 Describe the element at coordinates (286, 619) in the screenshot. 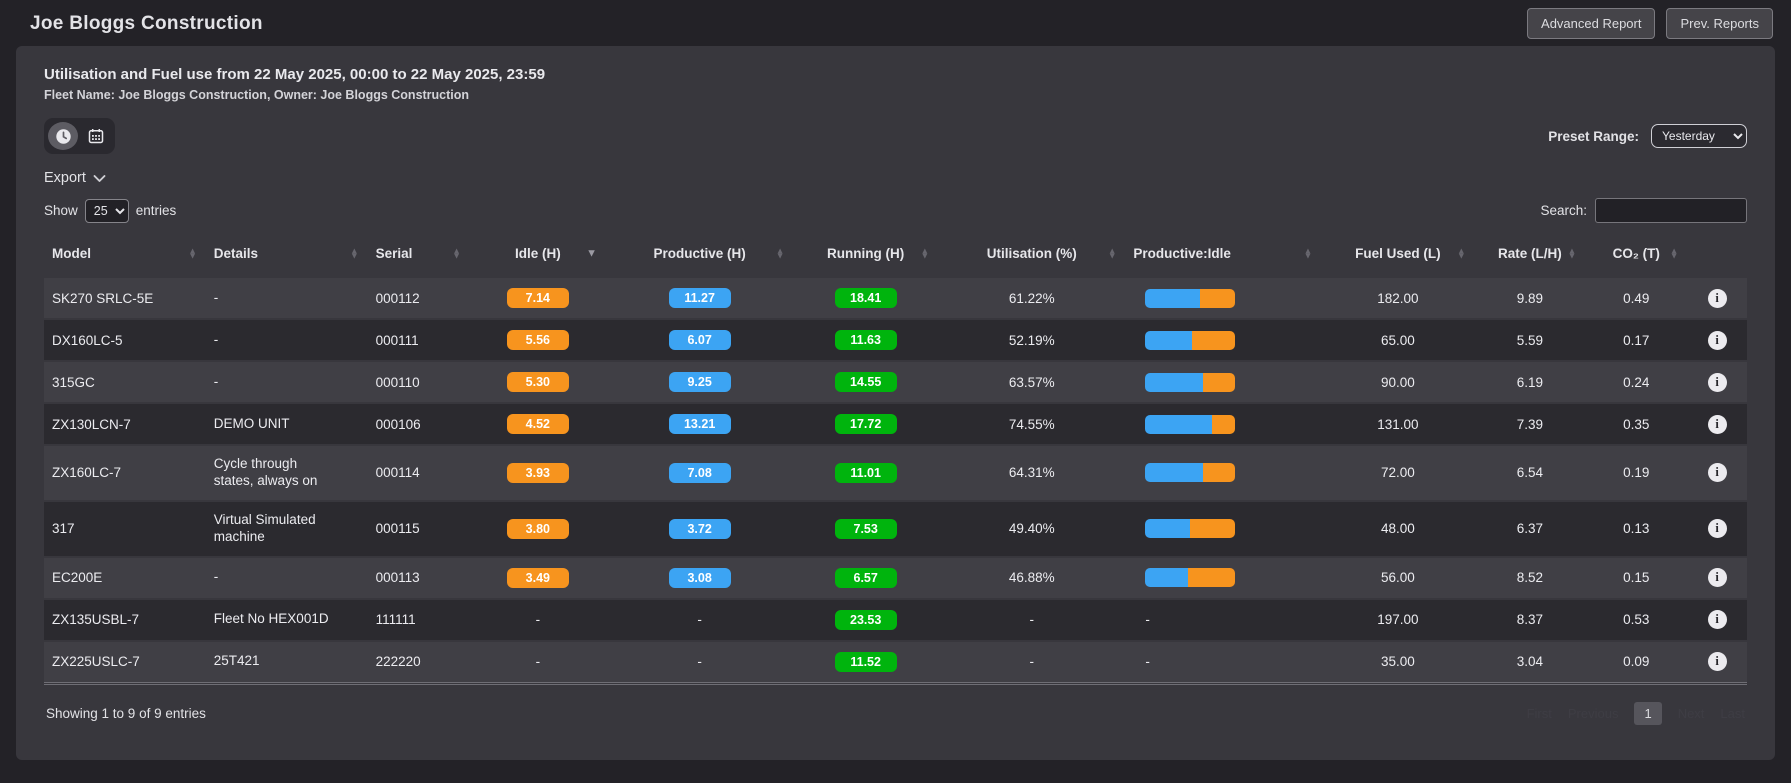

I see `cell-details: Fleet No HEX001D` at that location.